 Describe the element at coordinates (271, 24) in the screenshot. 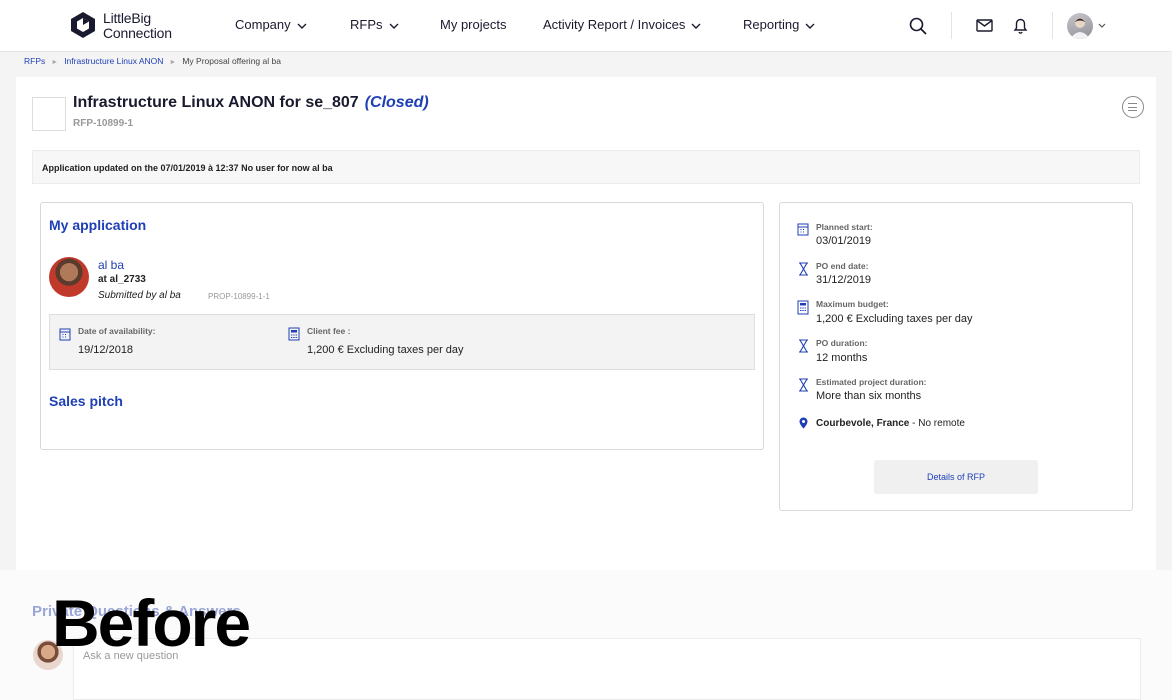

I see `nav-company: Company` at that location.